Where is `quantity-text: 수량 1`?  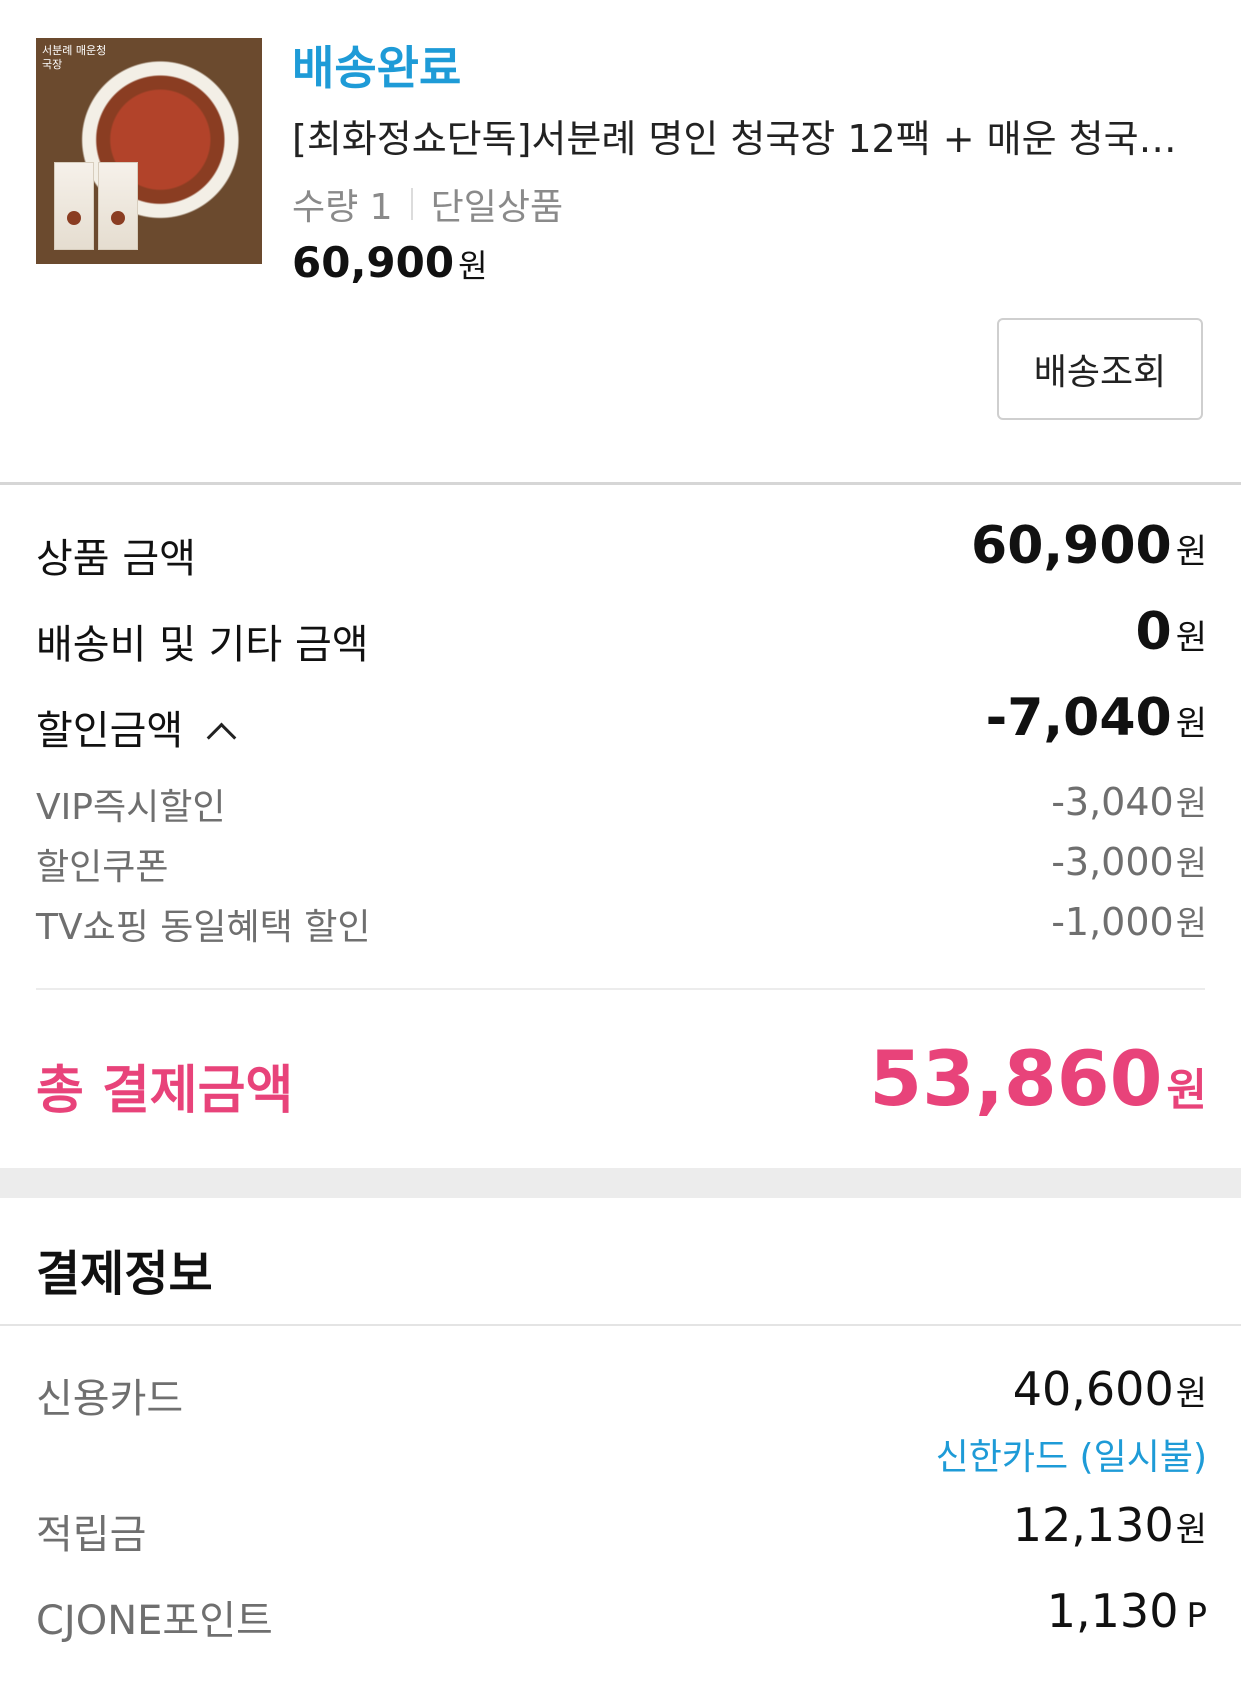
quantity-text: 수량 1 is located at coordinates (342, 207).